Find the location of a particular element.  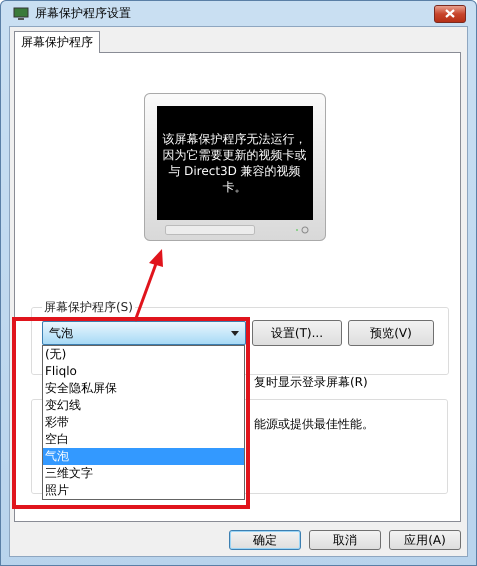

dialog-button: 应用(A) is located at coordinates (425, 540).